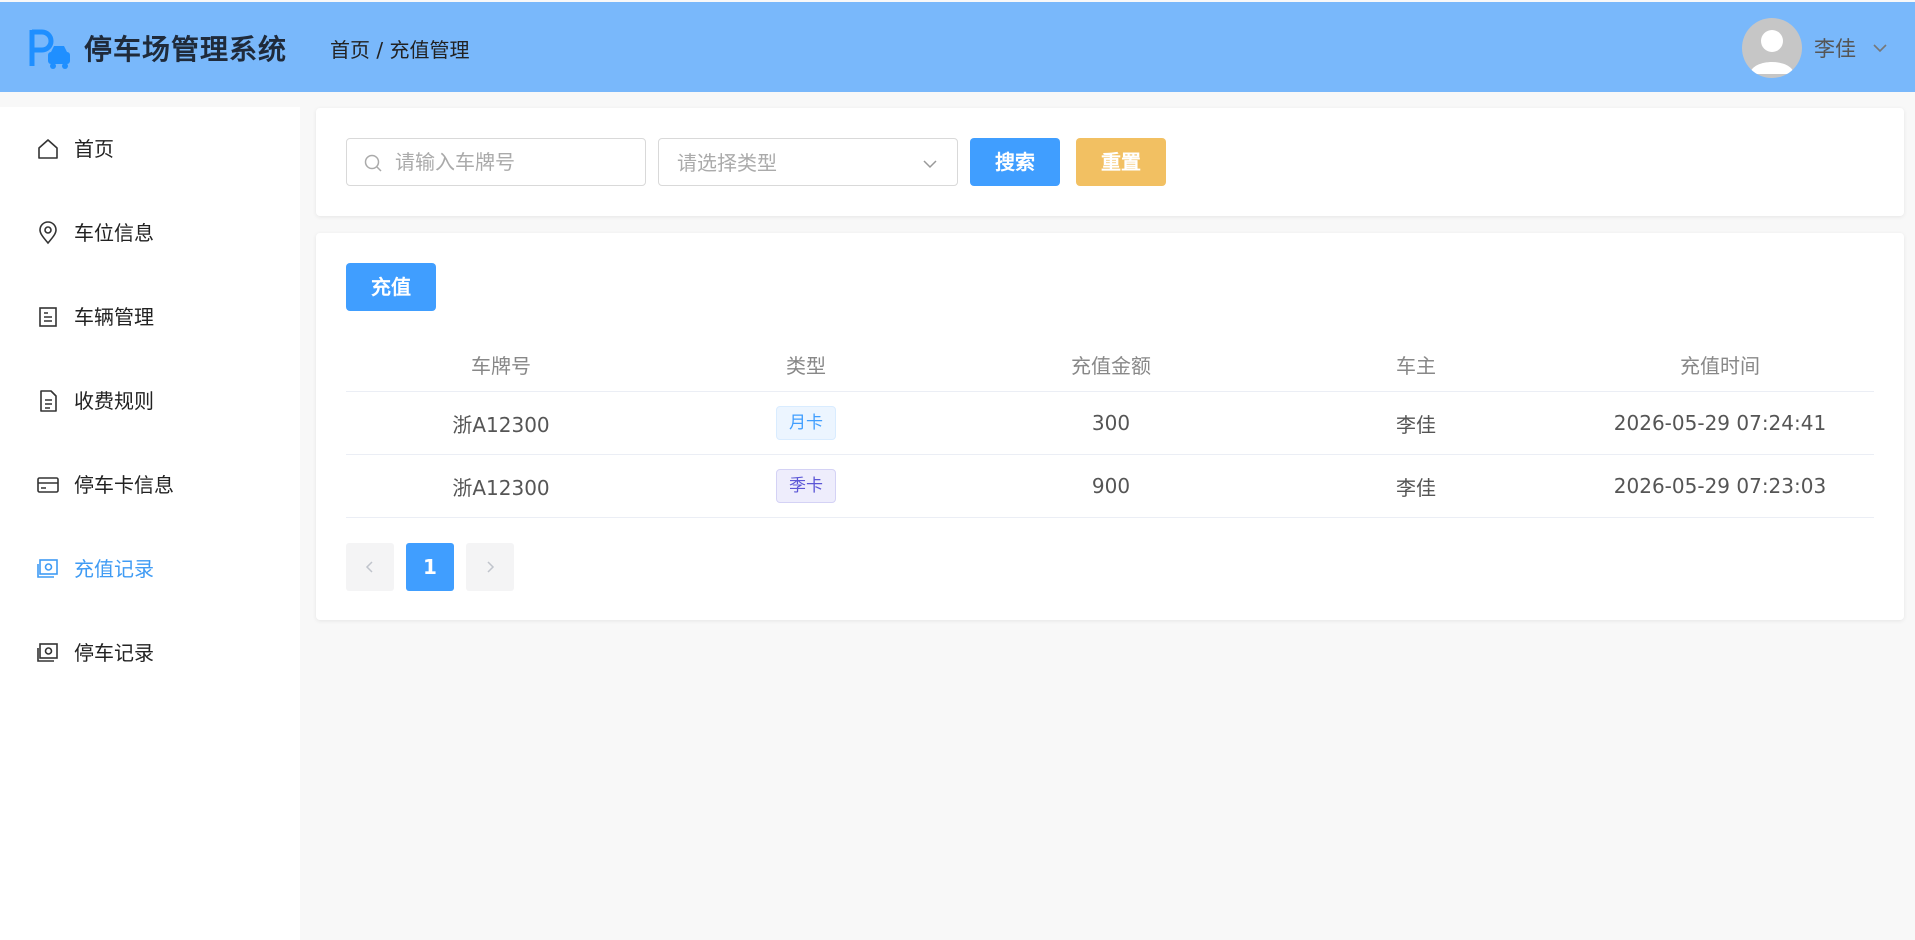 The width and height of the screenshot is (1915, 940). What do you see at coordinates (186, 49) in the screenshot?
I see `app-title: 停车场管理系统` at bounding box center [186, 49].